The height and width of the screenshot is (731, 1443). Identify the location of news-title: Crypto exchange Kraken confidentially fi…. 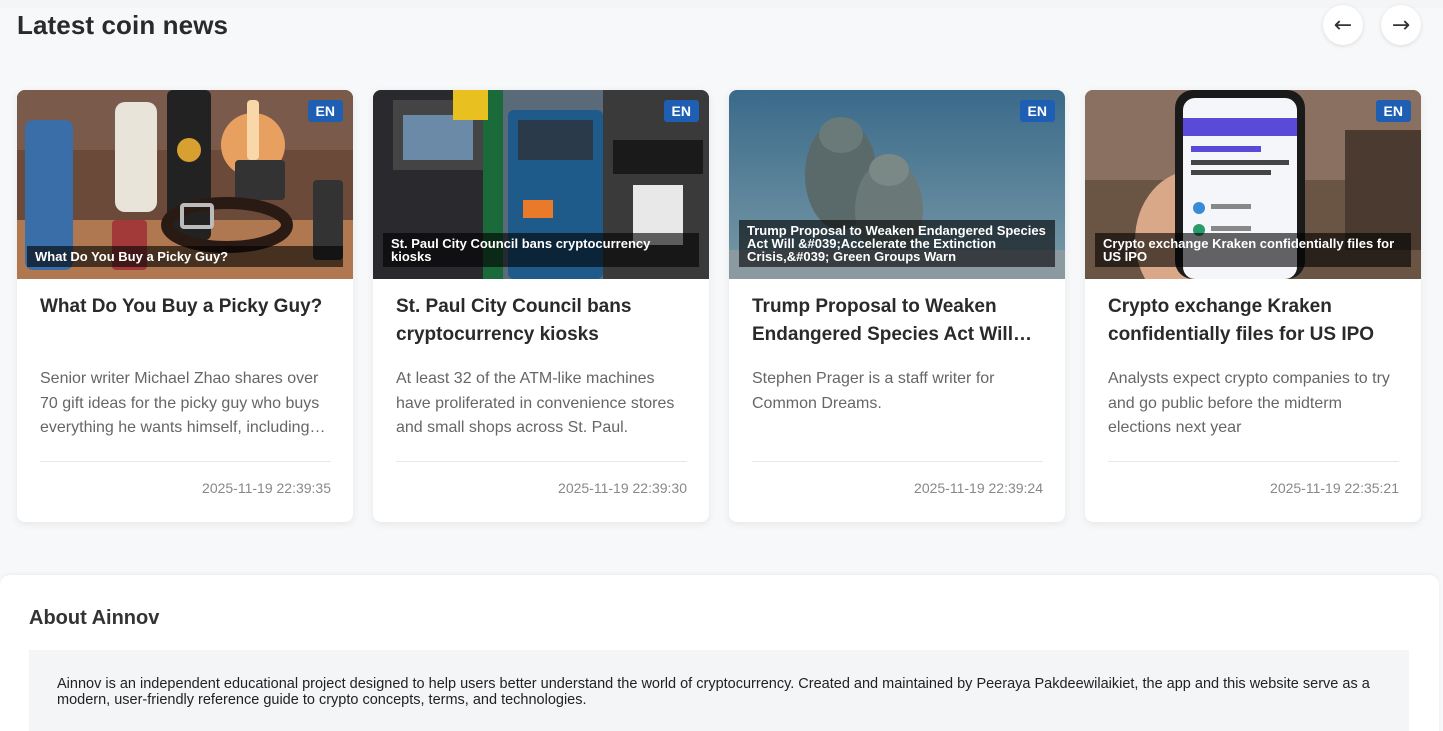
(1253, 321).